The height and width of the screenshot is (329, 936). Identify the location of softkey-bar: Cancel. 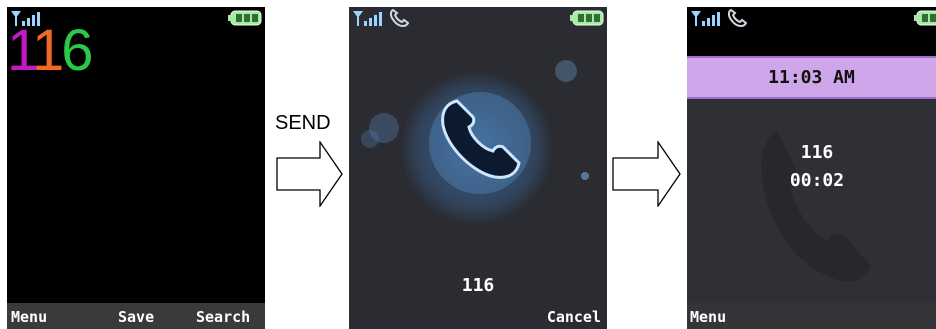
(478, 316).